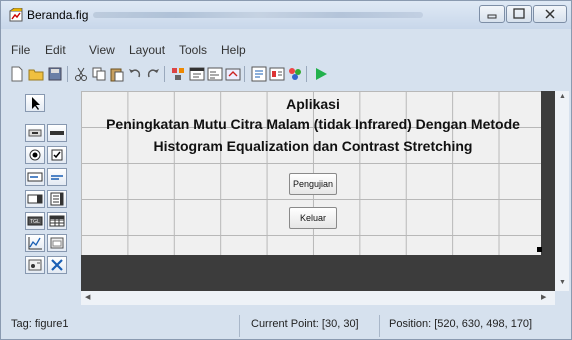  I want to click on property-inspector-icon, so click(277, 74).